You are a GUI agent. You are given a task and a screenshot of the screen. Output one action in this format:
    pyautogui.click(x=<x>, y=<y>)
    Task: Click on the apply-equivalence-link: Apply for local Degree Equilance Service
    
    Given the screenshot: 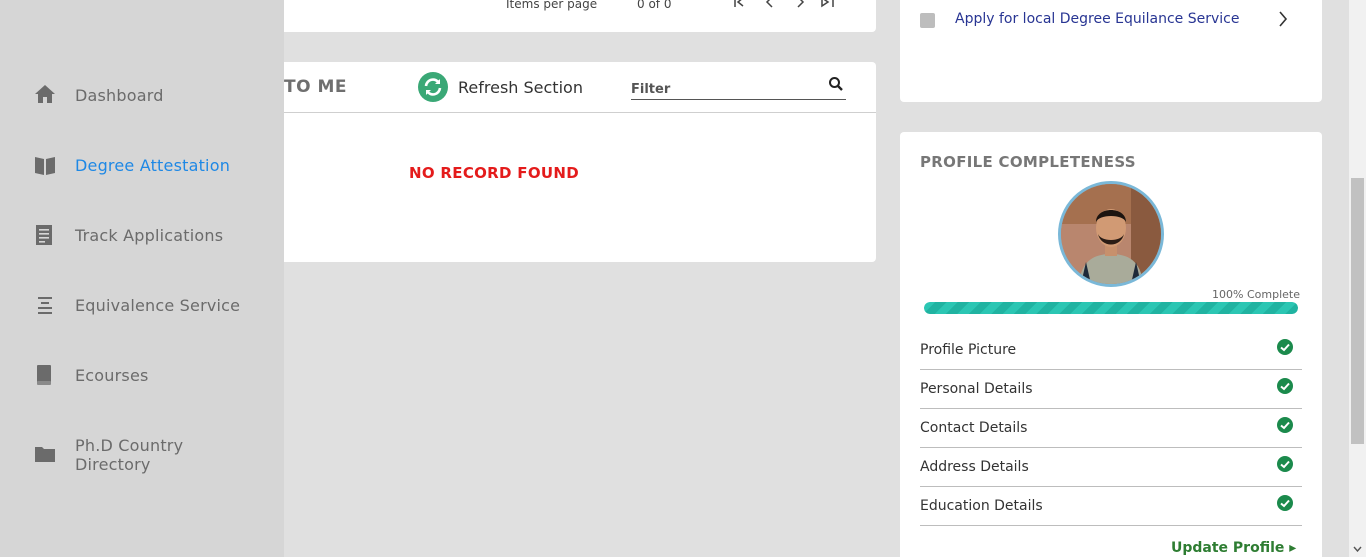 What is the action you would take?
    pyautogui.click(x=1097, y=19)
    